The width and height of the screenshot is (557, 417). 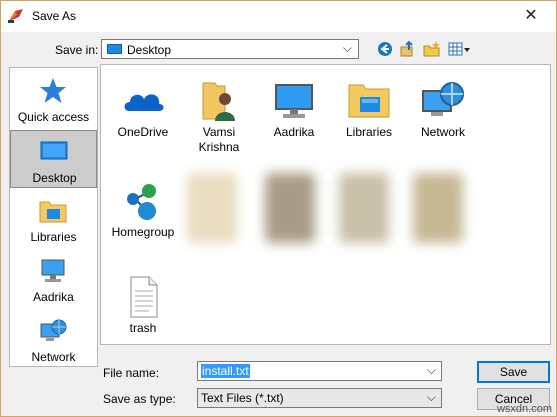 What do you see at coordinates (144, 297) in the screenshot?
I see `text-file-icon` at bounding box center [144, 297].